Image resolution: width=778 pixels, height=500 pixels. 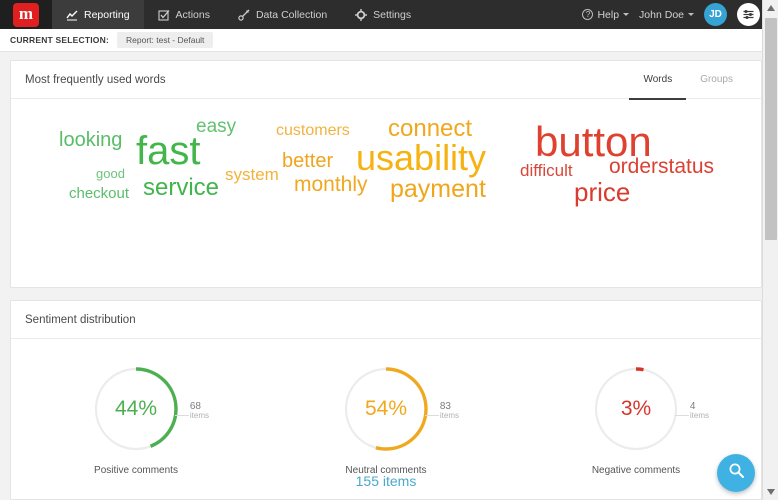 What do you see at coordinates (386, 80) in the screenshot?
I see `word-cloud-header: Most frequently used words Words Groups` at bounding box center [386, 80].